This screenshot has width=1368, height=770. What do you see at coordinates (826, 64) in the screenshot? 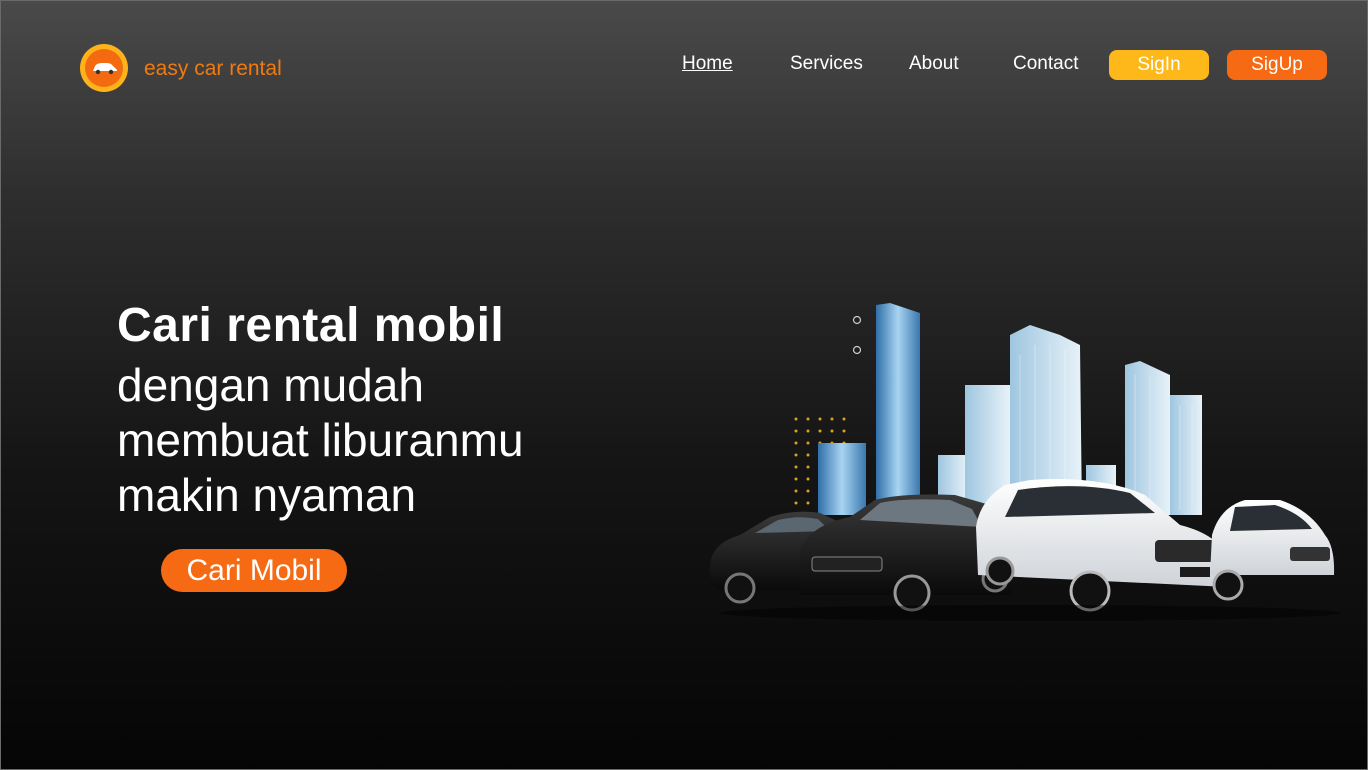
I see `nav-services: Services` at bounding box center [826, 64].